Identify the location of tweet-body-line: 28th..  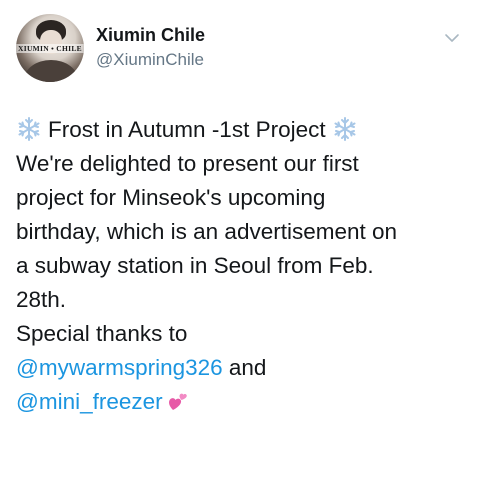
(41, 299).